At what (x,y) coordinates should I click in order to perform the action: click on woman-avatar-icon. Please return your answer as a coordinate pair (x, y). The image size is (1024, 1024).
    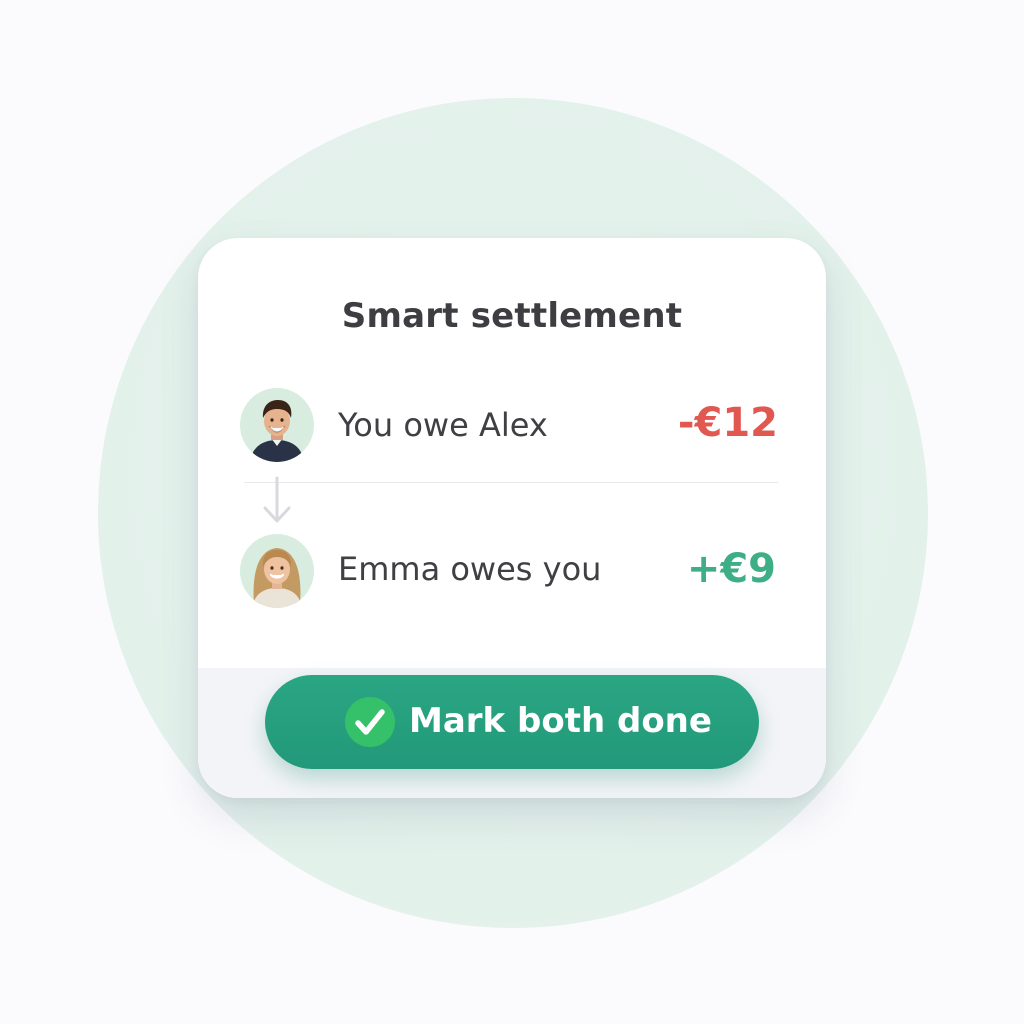
    Looking at the image, I should click on (277, 571).